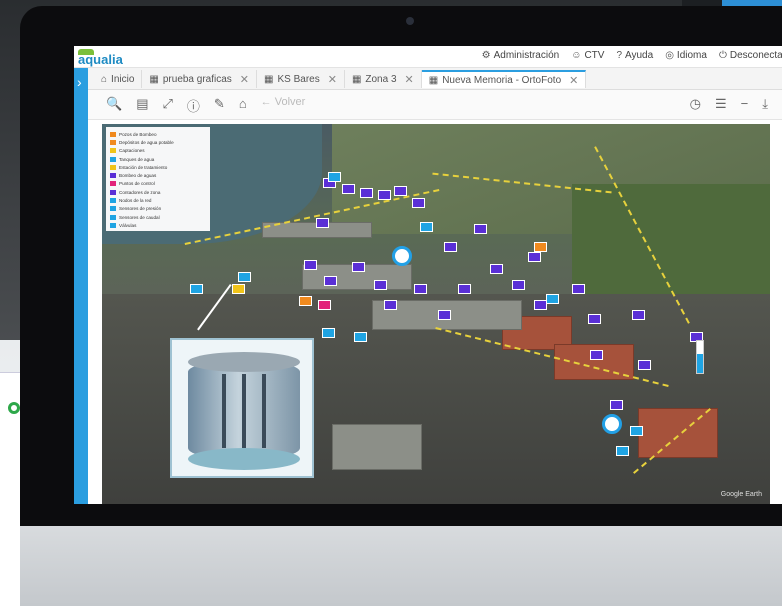 The image size is (782, 606). What do you see at coordinates (301, 79) in the screenshot?
I see `tab-ks-bares: ▦ KS Bares ✕` at bounding box center [301, 79].